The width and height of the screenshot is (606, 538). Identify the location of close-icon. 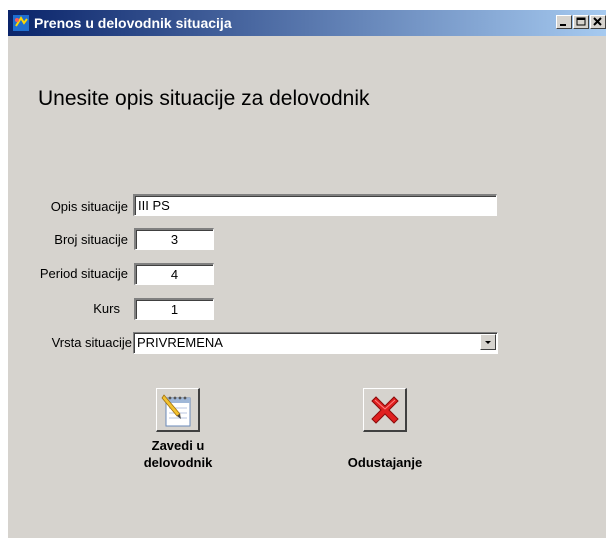
(597, 21).